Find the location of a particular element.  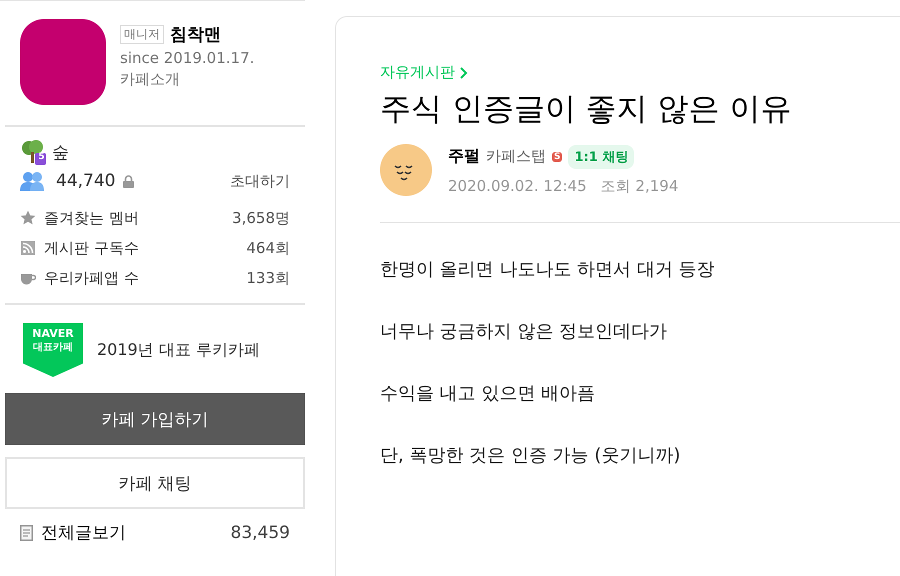

avatar-icon is located at coordinates (406, 170).